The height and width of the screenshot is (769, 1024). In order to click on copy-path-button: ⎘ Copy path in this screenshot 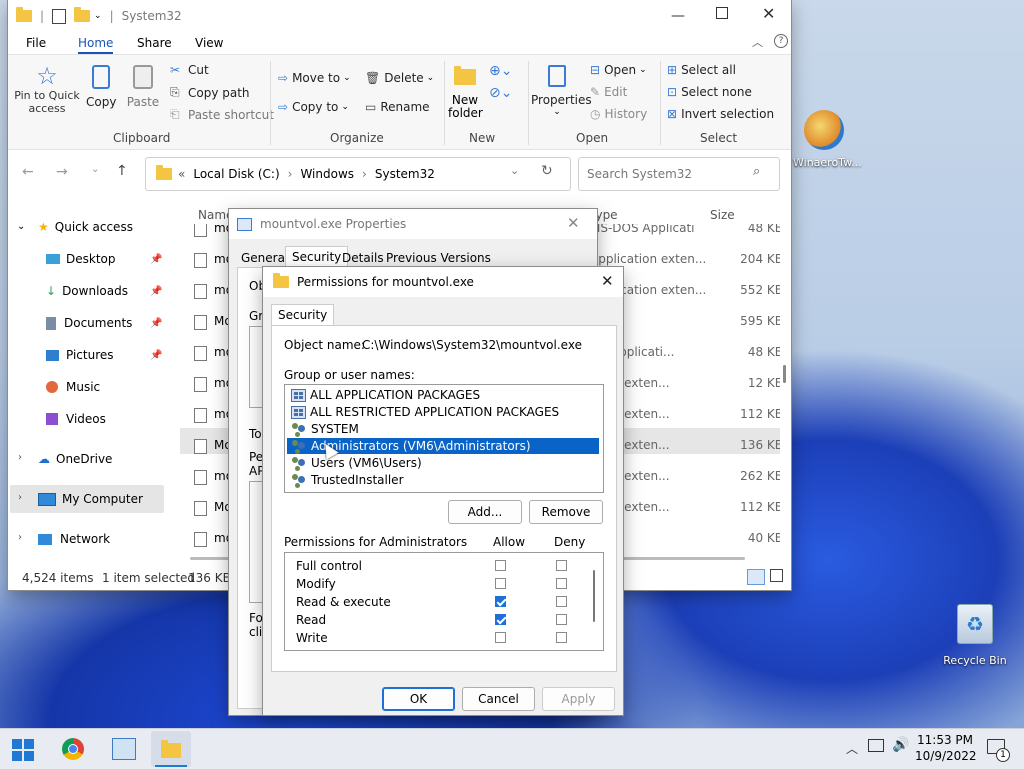, I will do `click(210, 92)`.